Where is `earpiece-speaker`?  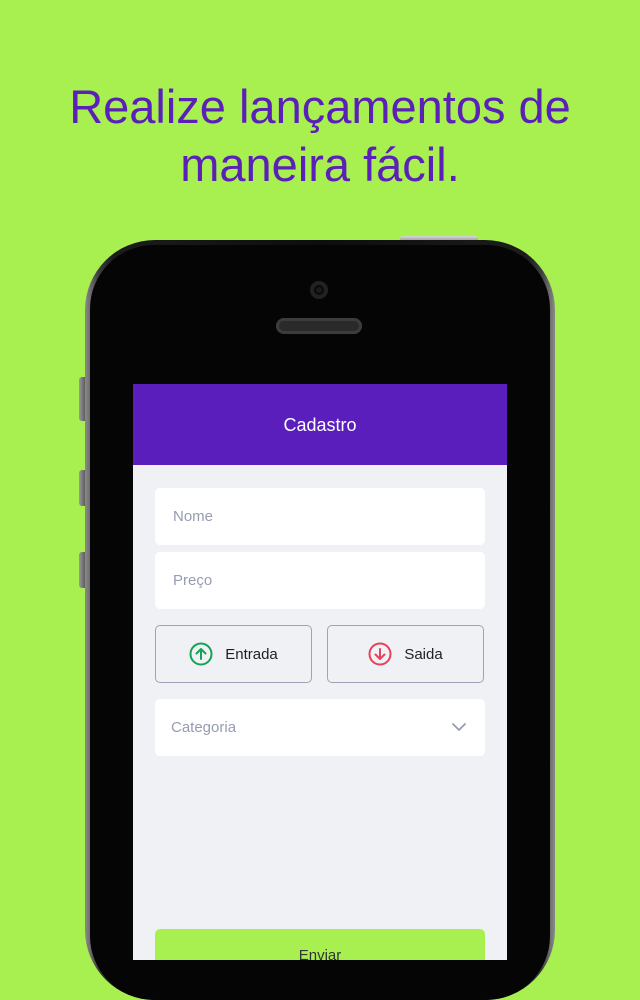
earpiece-speaker is located at coordinates (319, 326).